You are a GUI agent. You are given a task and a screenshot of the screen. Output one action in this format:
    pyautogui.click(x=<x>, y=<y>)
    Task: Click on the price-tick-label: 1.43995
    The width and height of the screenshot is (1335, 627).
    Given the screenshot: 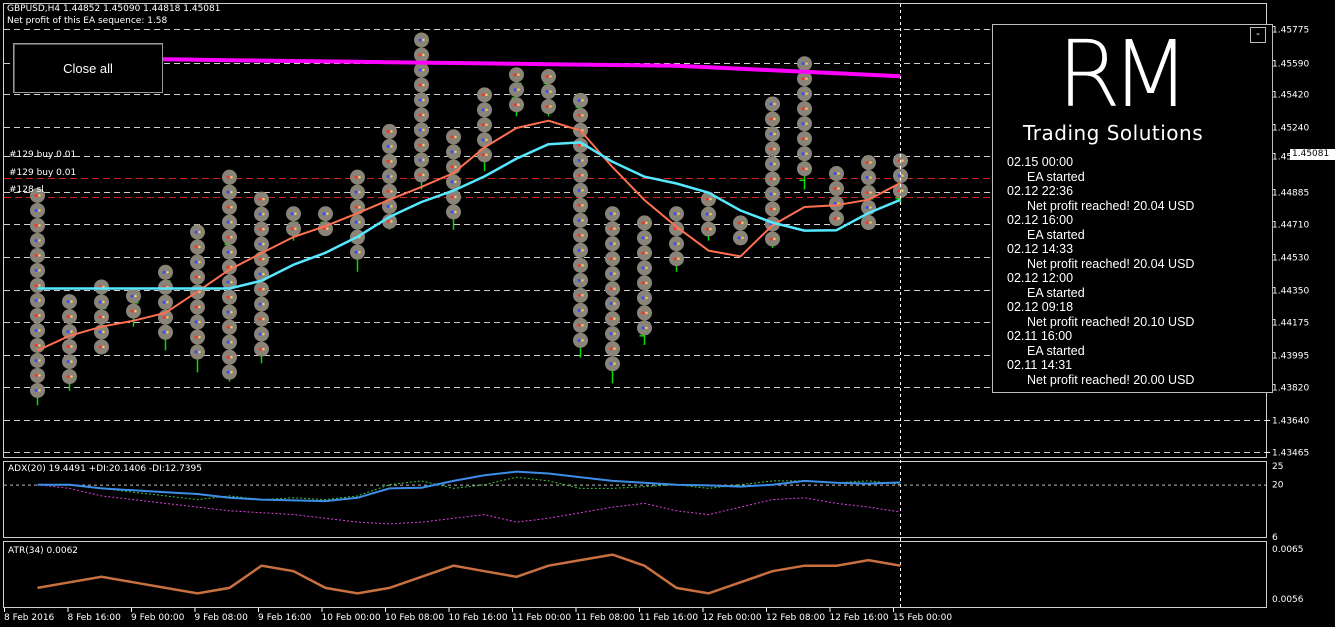 What is the action you would take?
    pyautogui.click(x=1290, y=357)
    